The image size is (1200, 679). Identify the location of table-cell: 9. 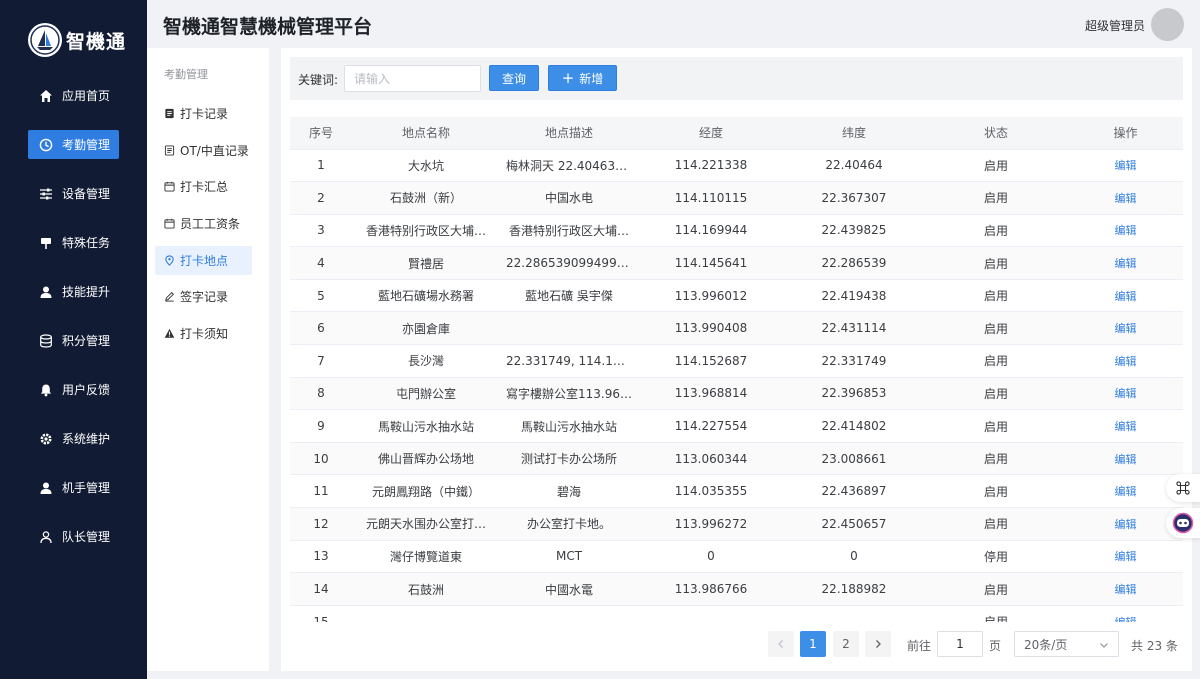
(321, 426).